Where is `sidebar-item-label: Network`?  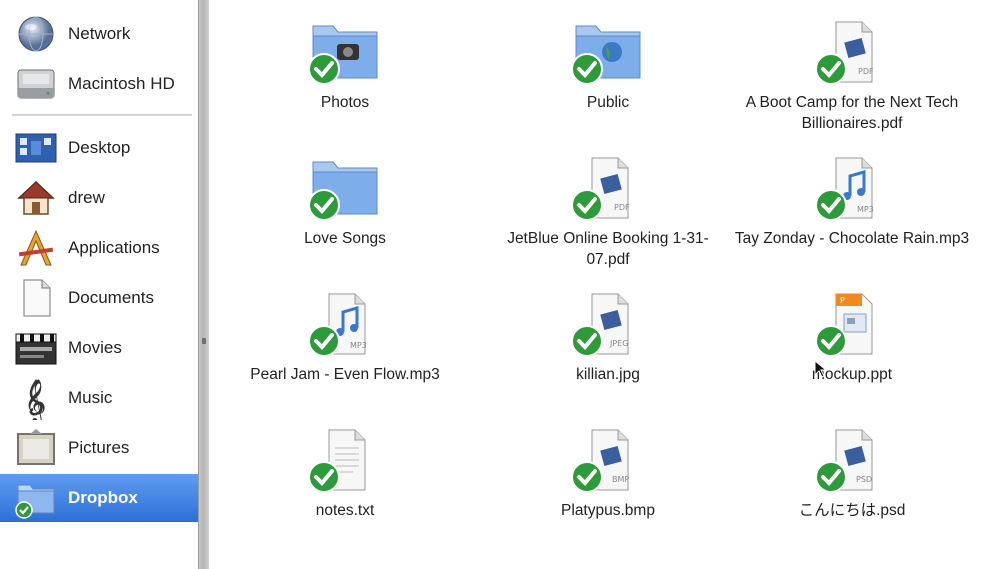 sidebar-item-label: Network is located at coordinates (99, 33).